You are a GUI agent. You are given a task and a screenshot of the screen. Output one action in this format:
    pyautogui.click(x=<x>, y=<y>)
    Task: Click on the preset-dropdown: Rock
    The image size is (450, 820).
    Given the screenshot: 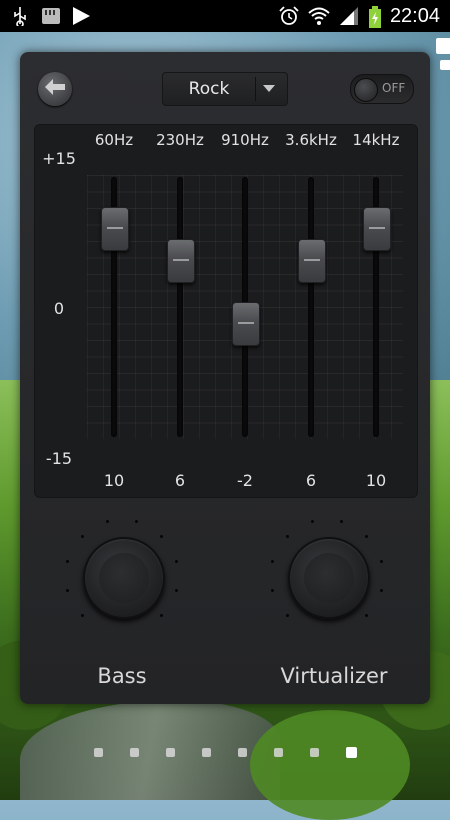 What is the action you would take?
    pyautogui.click(x=225, y=89)
    